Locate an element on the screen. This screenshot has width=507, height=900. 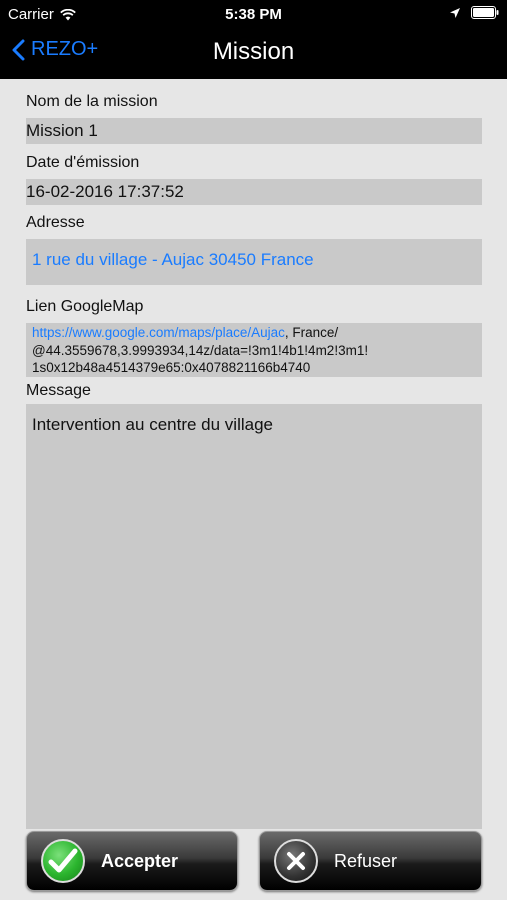
battery-icon is located at coordinates (485, 12).